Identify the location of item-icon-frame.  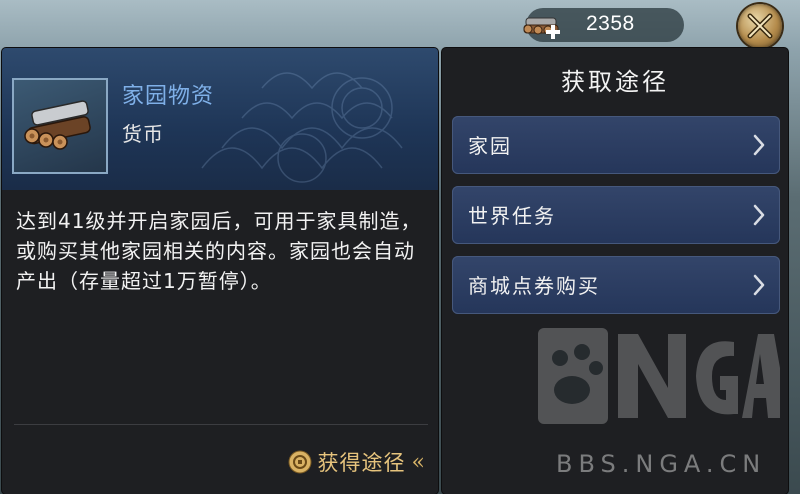
(60, 126).